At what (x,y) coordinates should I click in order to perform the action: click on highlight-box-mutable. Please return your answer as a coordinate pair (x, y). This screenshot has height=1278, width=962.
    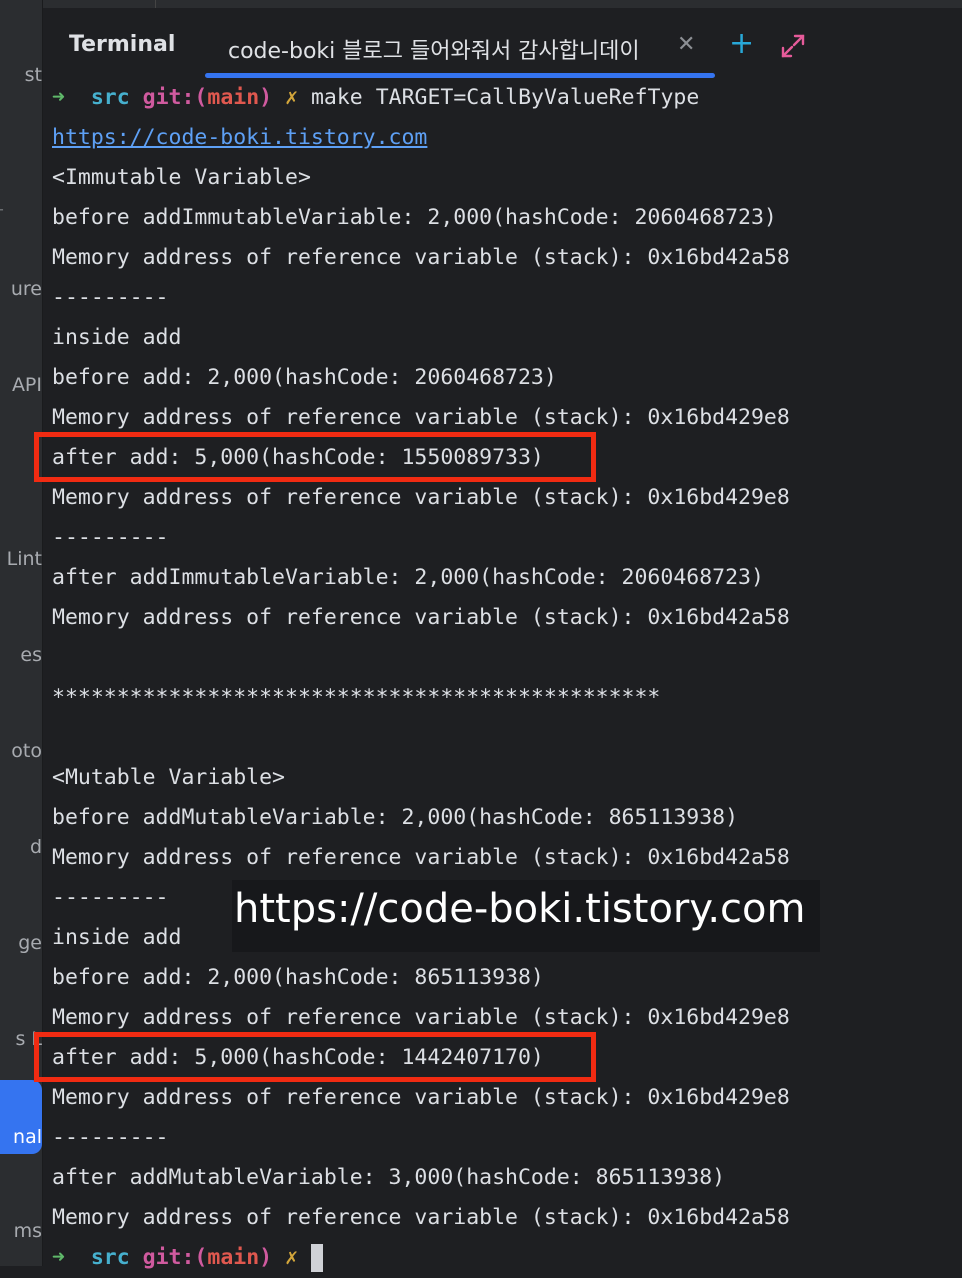
    Looking at the image, I should click on (315, 1057).